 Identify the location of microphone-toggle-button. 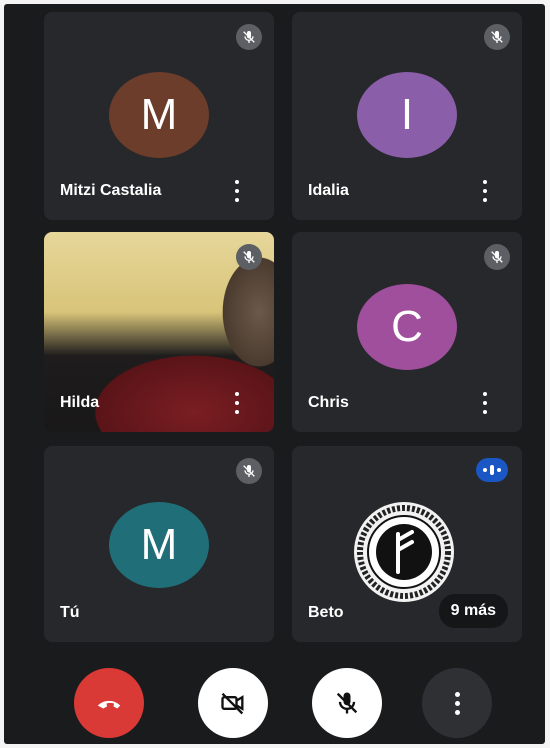
(347, 703).